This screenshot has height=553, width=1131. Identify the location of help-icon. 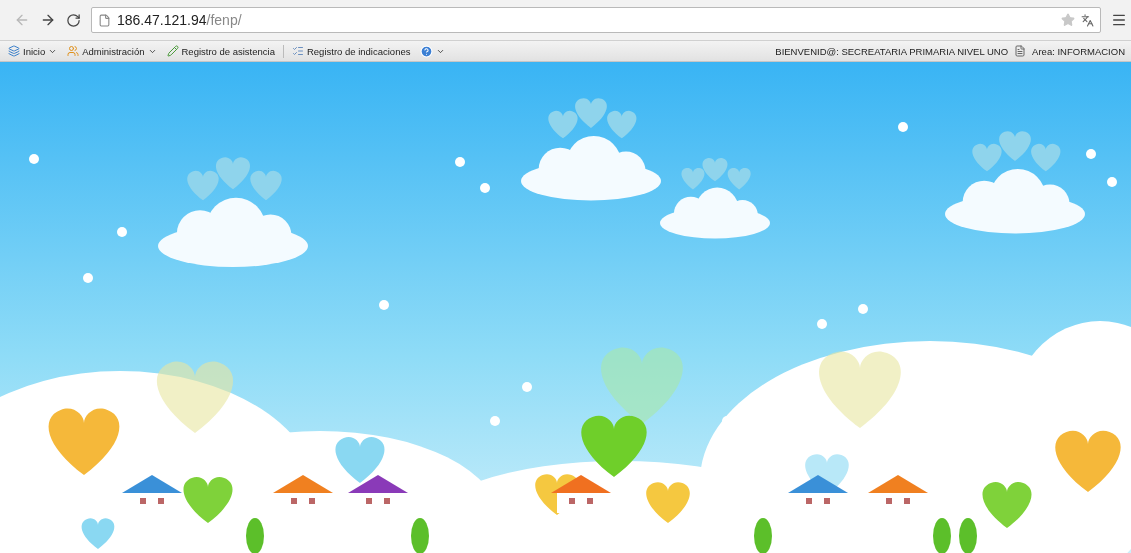
(427, 51).